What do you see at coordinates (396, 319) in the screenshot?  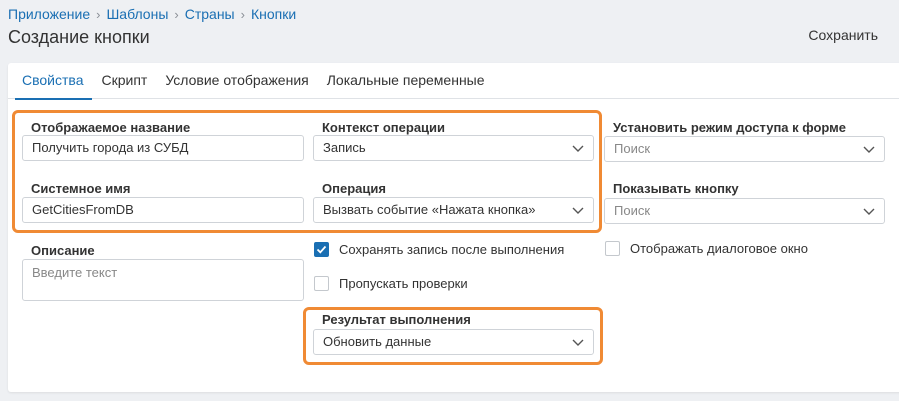 I see `result-label: Результат выполнения` at bounding box center [396, 319].